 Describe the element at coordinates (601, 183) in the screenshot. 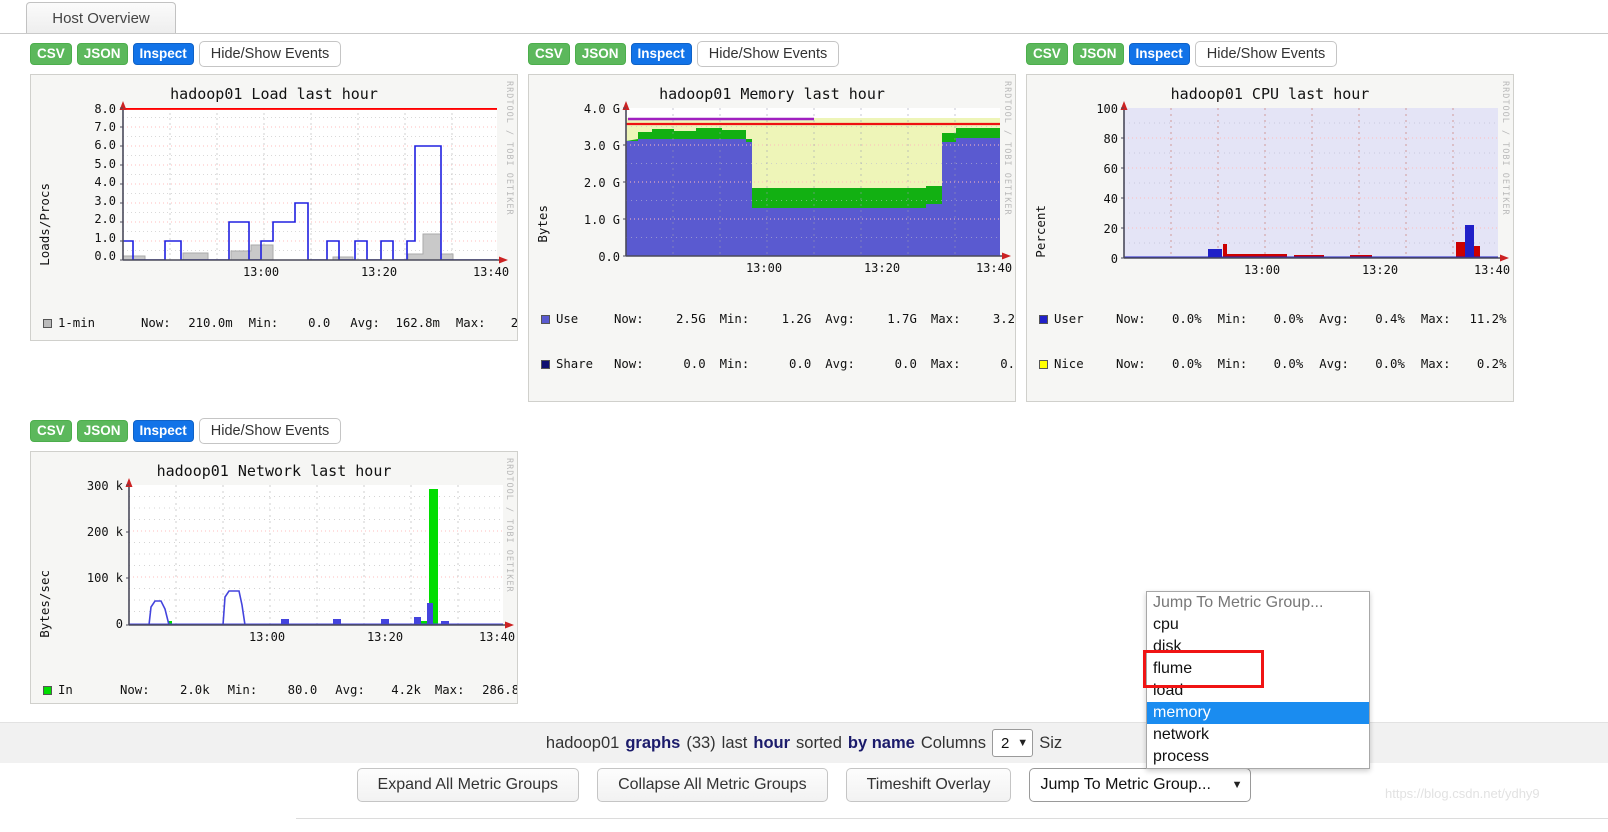

I see `memory-ytick: 2.0 G` at that location.